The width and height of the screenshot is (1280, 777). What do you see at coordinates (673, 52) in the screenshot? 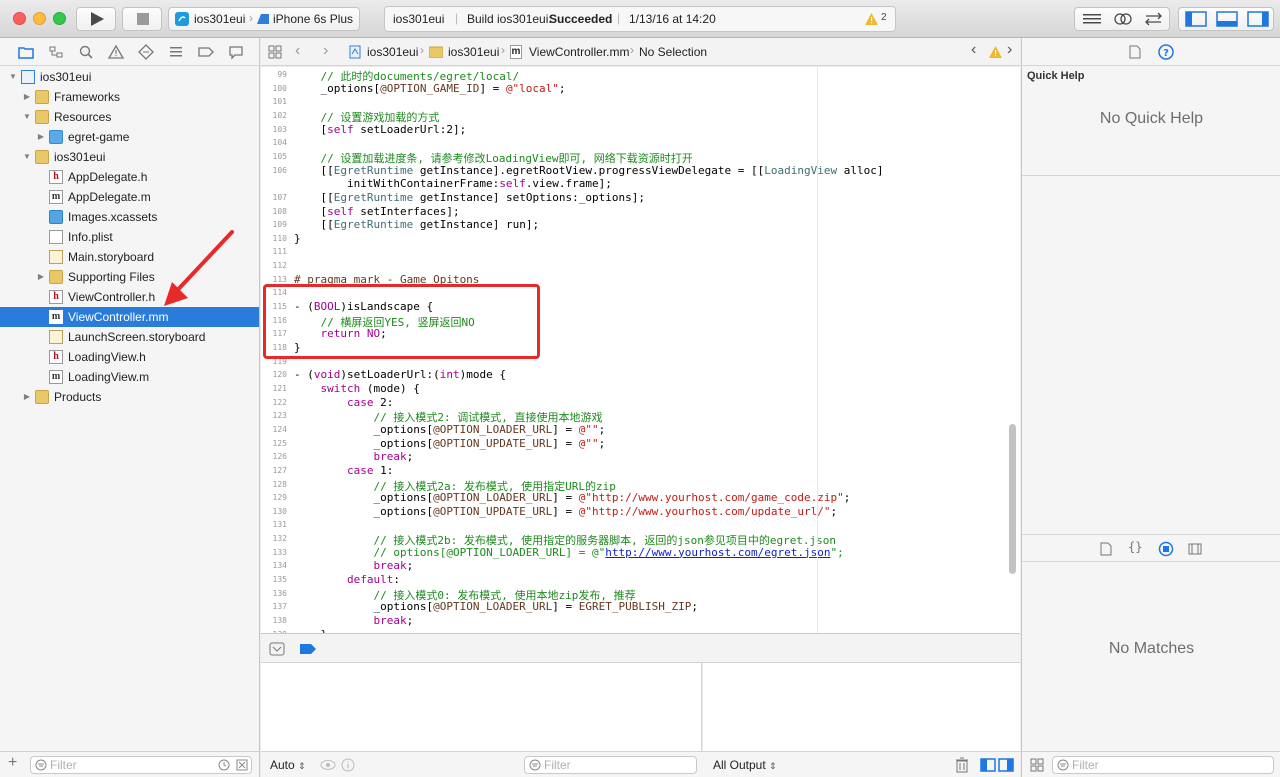
I see `breadcrumb-symbol: No Selection` at bounding box center [673, 52].